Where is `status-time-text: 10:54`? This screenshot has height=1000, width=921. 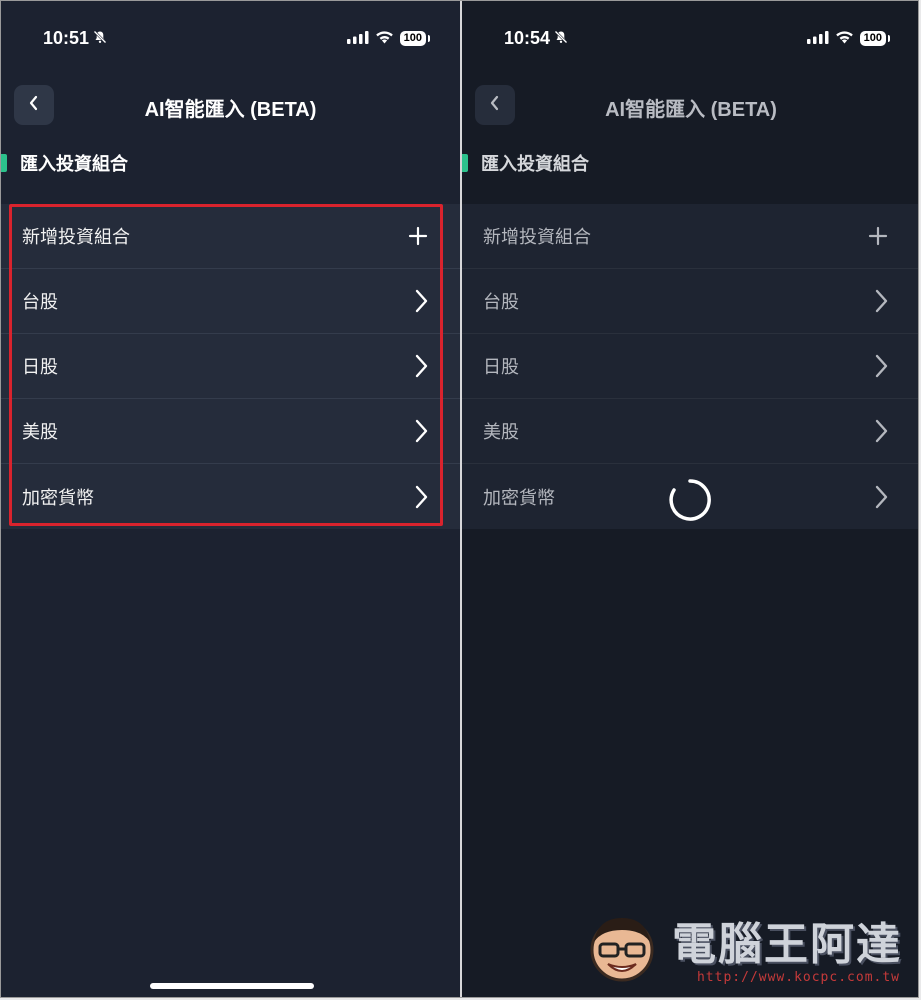
status-time-text: 10:54 is located at coordinates (527, 38).